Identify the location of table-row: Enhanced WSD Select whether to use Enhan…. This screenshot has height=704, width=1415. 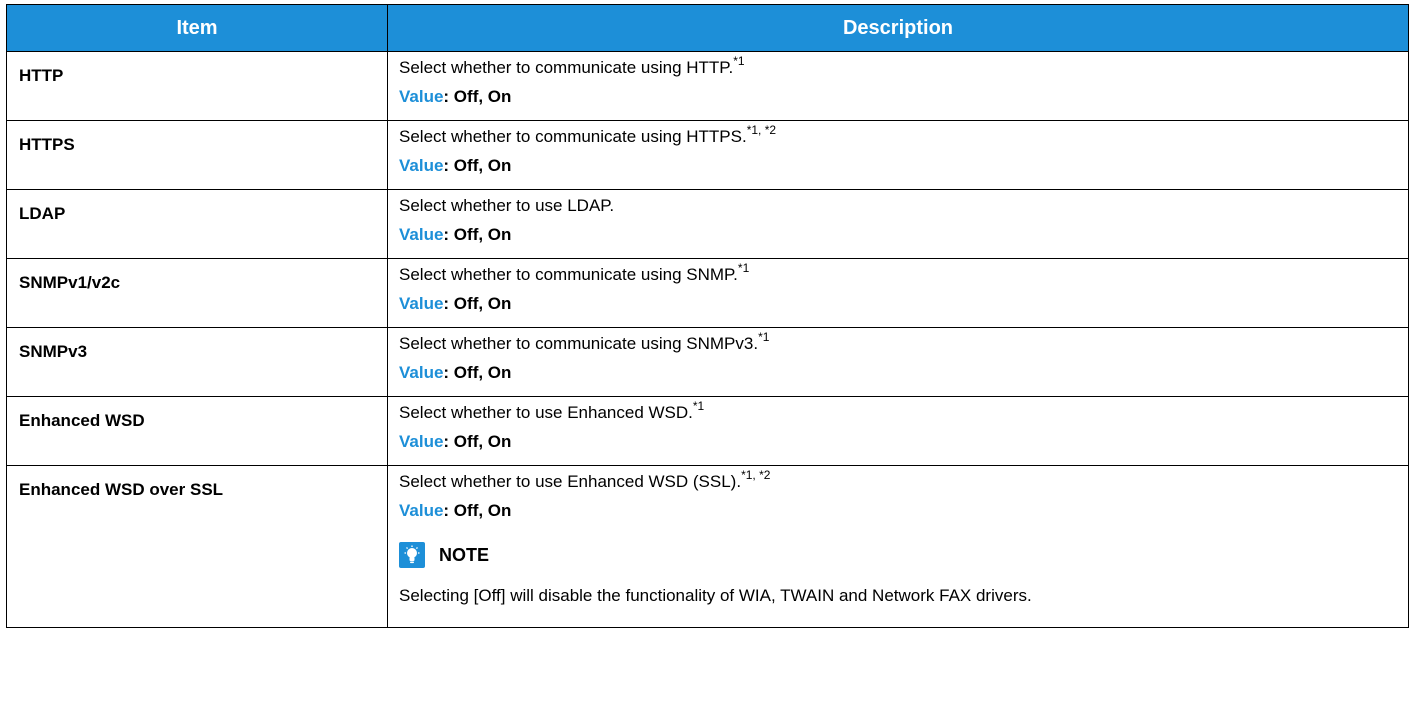
(707, 431).